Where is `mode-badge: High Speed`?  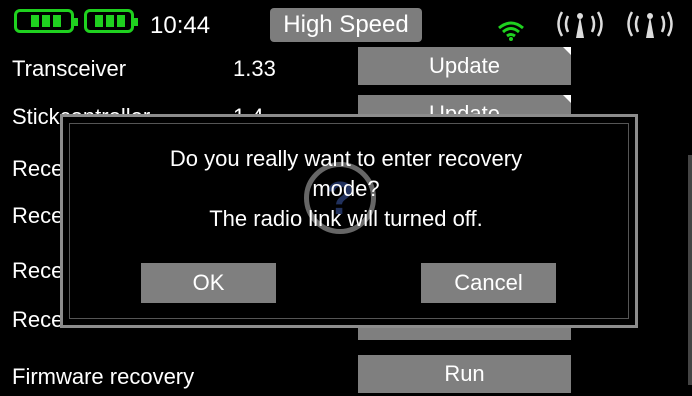 mode-badge: High Speed is located at coordinates (346, 25).